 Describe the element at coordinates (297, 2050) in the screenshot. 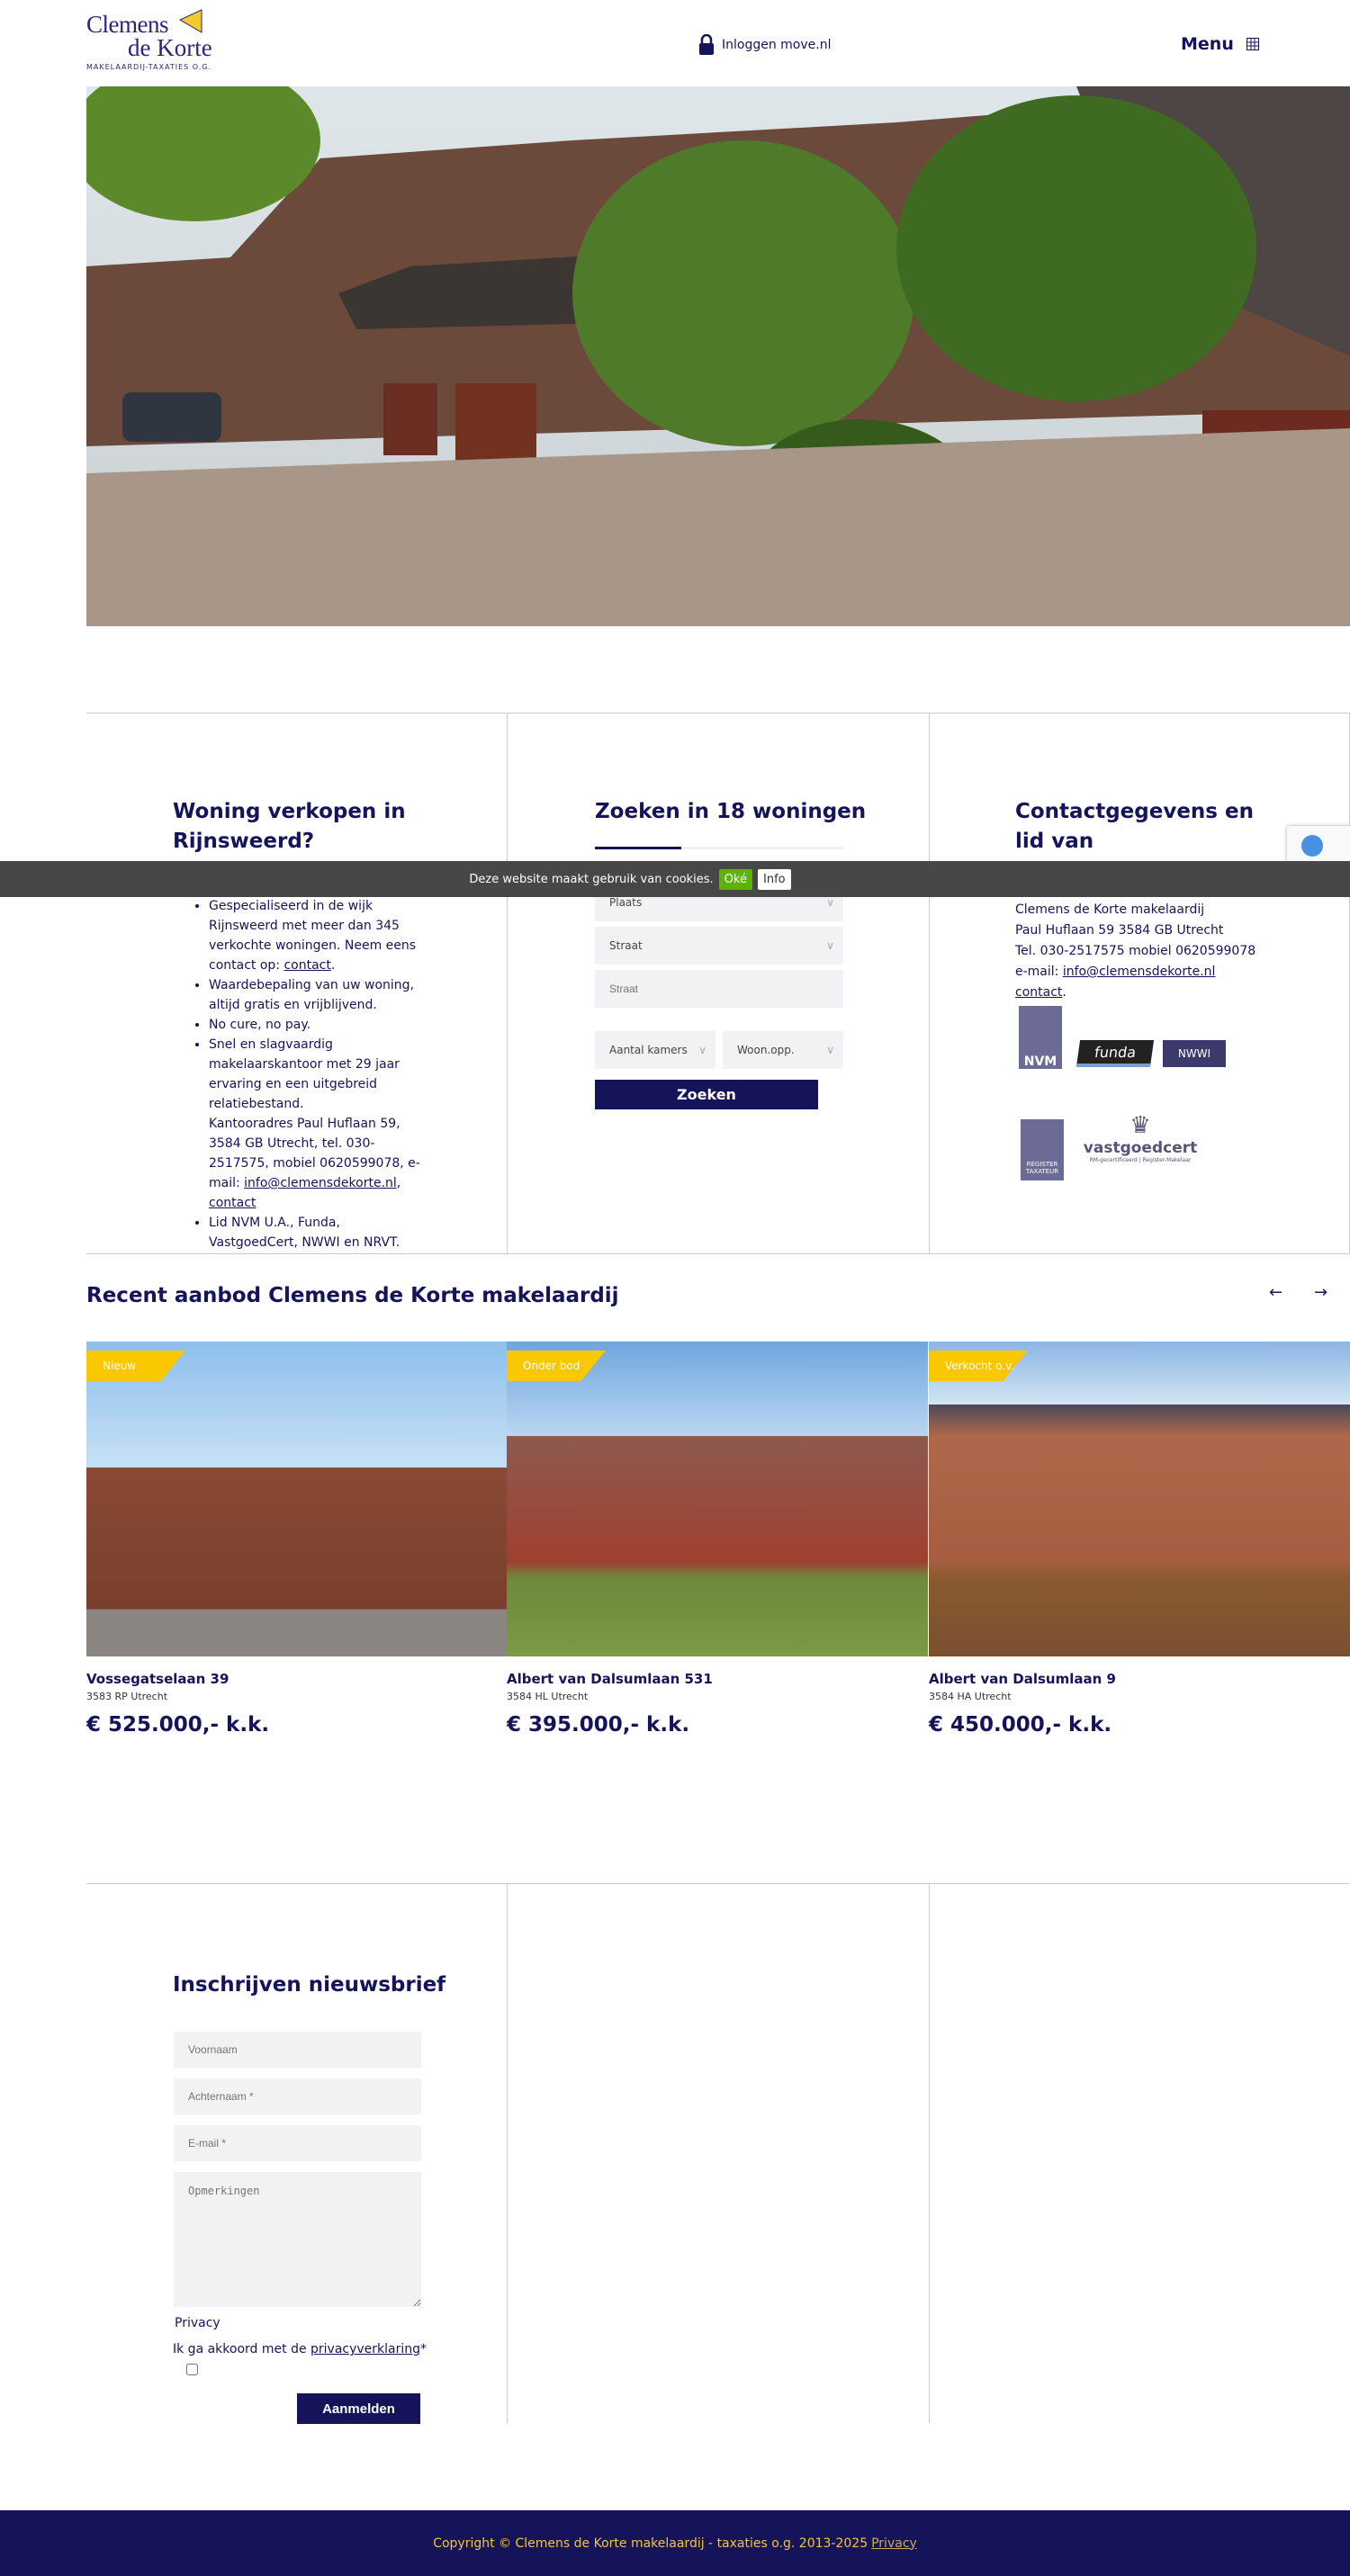

I see `voornaam-input` at that location.